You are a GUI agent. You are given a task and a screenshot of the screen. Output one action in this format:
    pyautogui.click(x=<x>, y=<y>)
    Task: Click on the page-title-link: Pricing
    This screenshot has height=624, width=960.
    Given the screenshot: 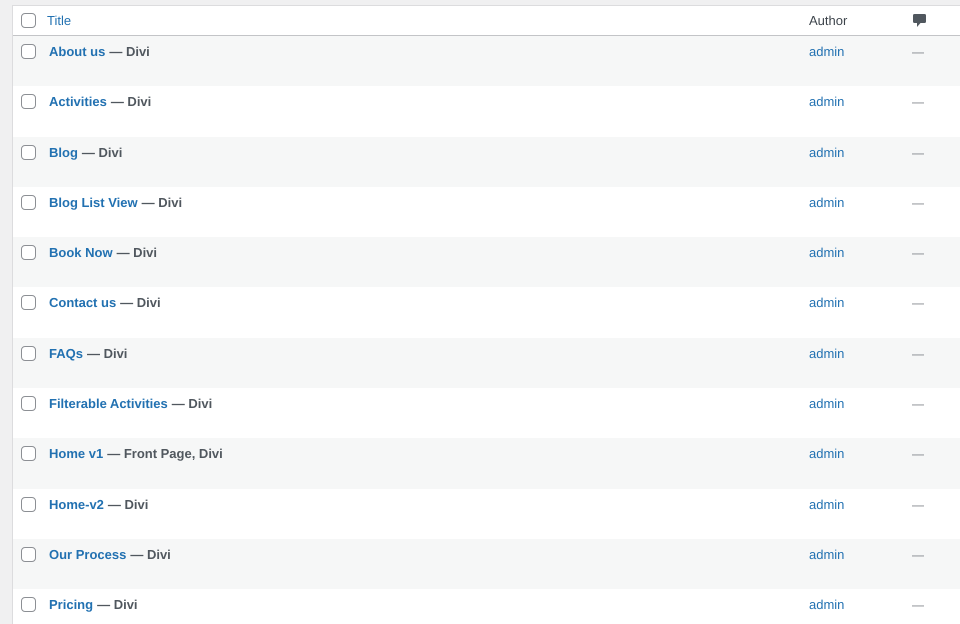 What is the action you would take?
    pyautogui.click(x=71, y=605)
    